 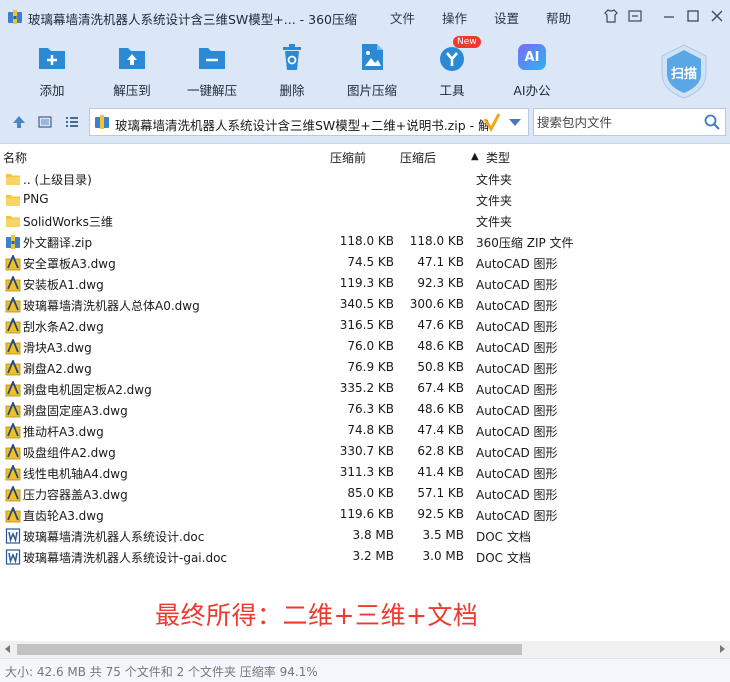 I want to click on file-row: 安全罩板A3.dwg 74.5 KB 47.1 KB AutoCAD 图形, so click(x=365, y=262).